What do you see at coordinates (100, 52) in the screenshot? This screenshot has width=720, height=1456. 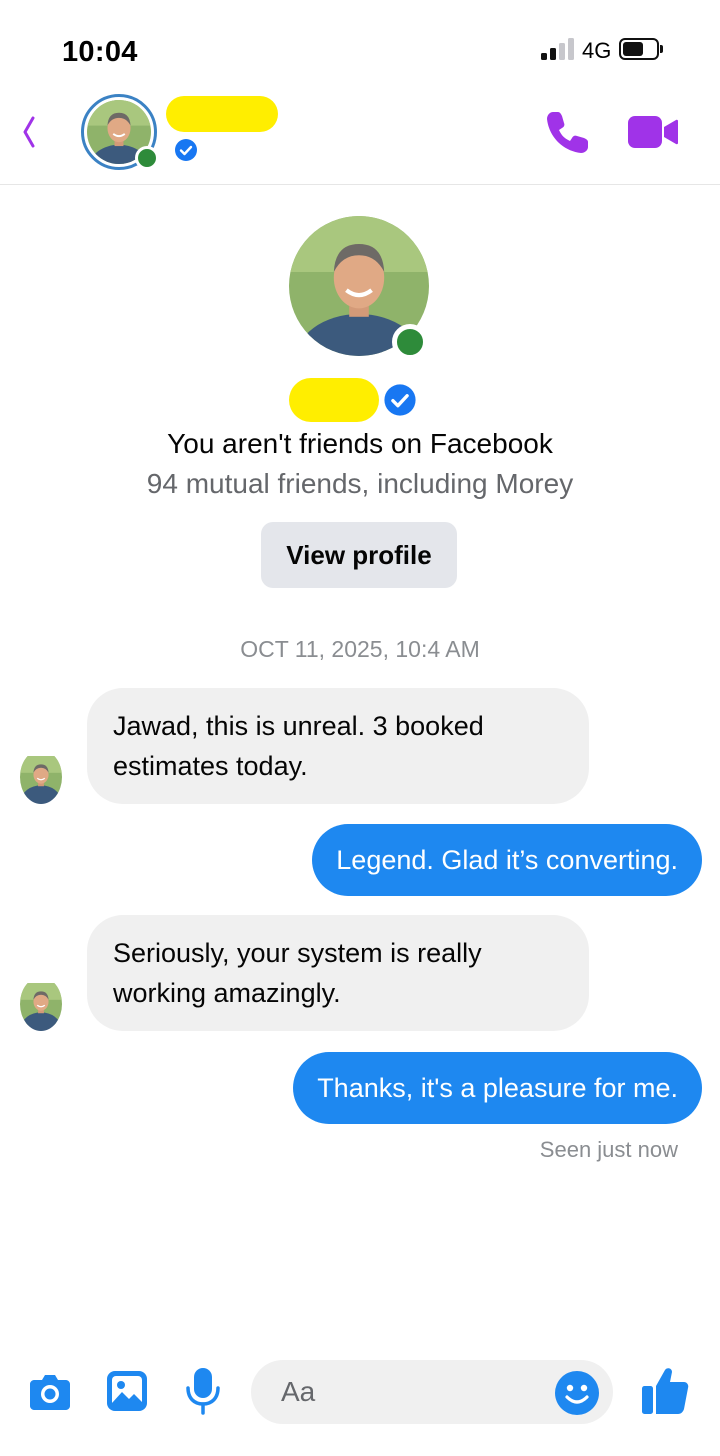 I see `status-time: 10:04` at bounding box center [100, 52].